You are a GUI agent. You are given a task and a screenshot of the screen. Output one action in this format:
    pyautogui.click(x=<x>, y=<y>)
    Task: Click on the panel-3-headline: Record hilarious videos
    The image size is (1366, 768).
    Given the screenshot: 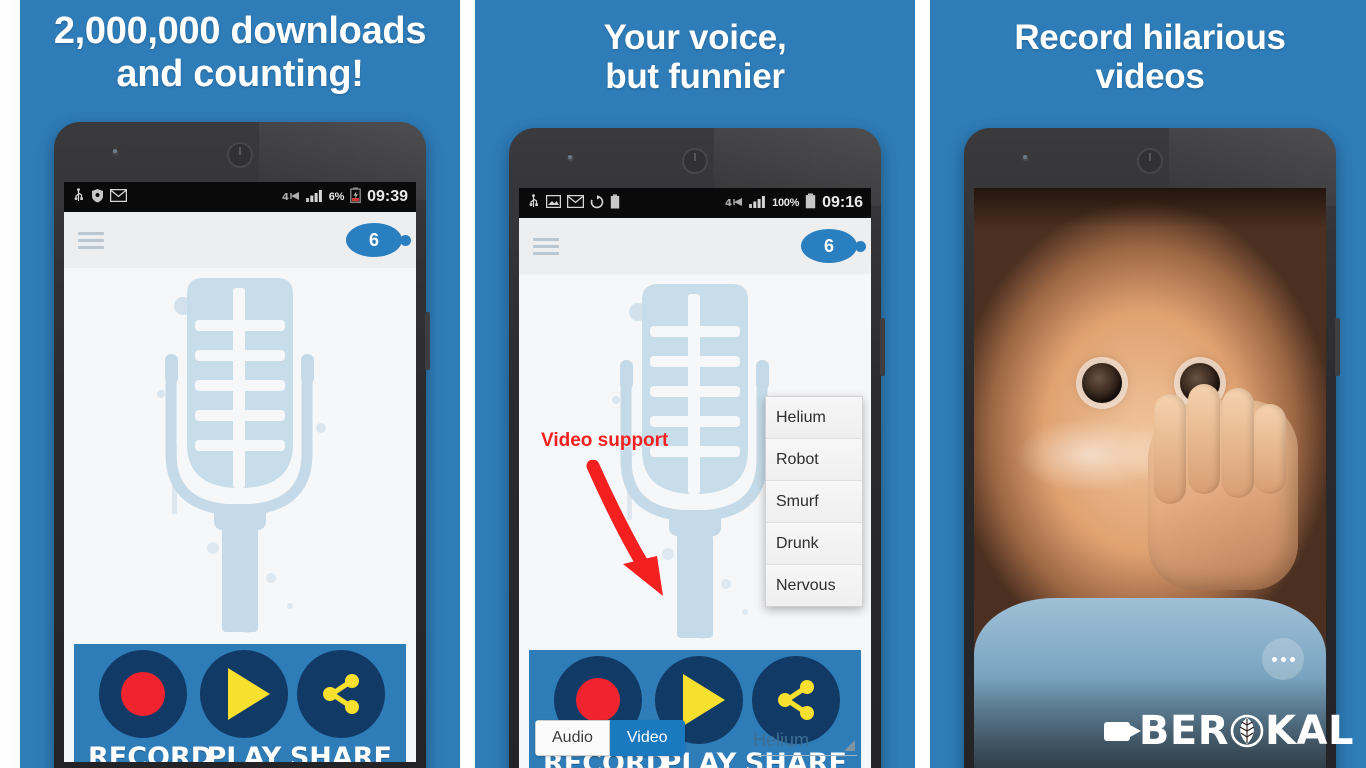 What is the action you would take?
    pyautogui.click(x=1148, y=48)
    